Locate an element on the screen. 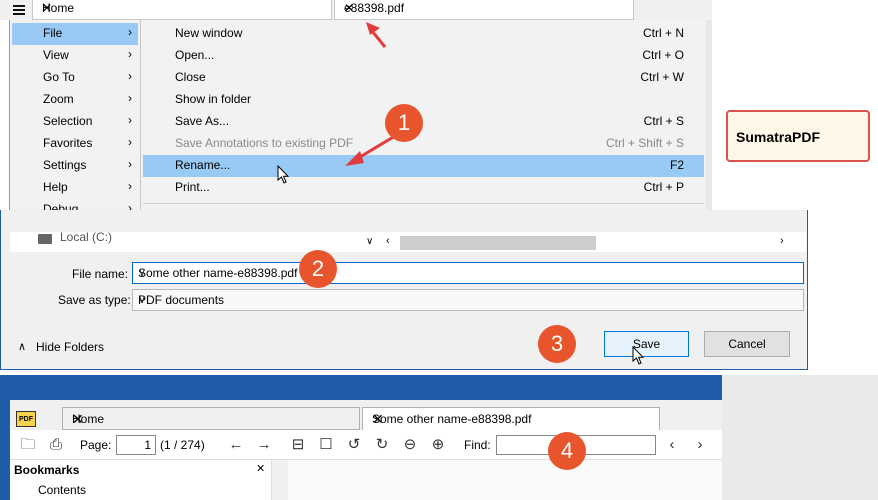 This screenshot has width=878, height=500. step-badge: 4 is located at coordinates (567, 451).